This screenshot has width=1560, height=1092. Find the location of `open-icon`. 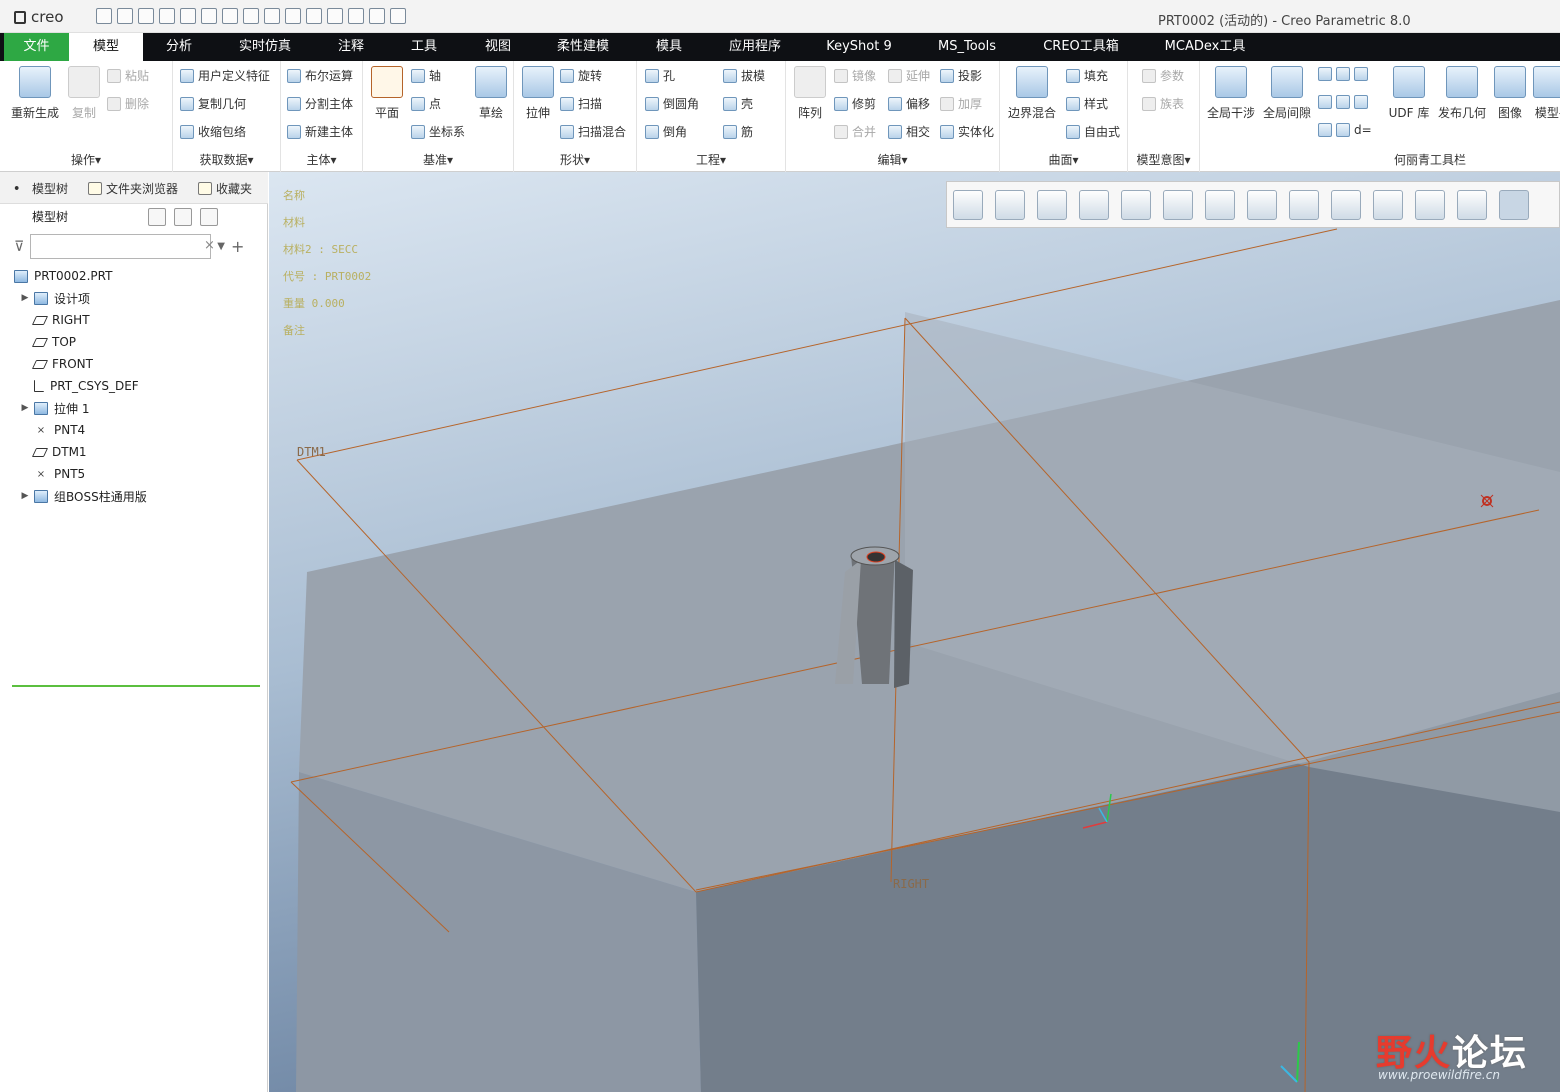

open-icon is located at coordinates (125, 16).